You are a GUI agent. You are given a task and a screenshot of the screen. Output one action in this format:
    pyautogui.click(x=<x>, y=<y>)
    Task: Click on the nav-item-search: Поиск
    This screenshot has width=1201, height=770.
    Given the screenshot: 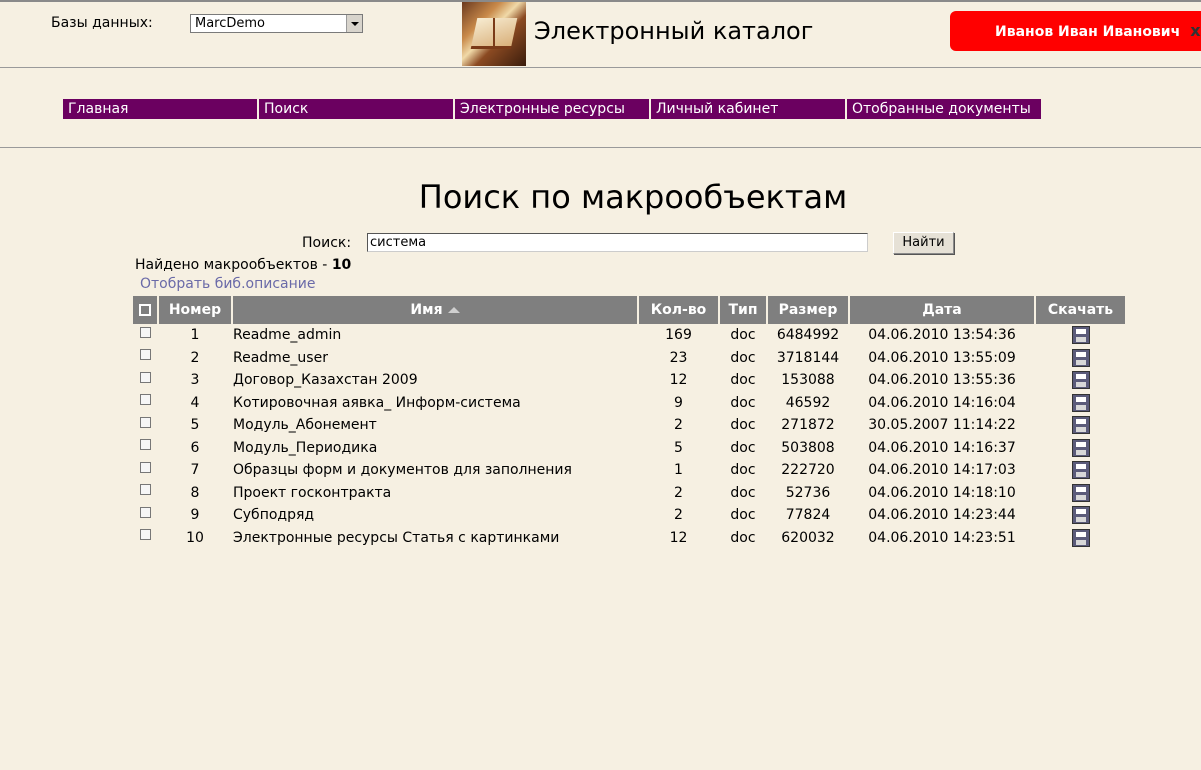 What is the action you would take?
    pyautogui.click(x=356, y=109)
    